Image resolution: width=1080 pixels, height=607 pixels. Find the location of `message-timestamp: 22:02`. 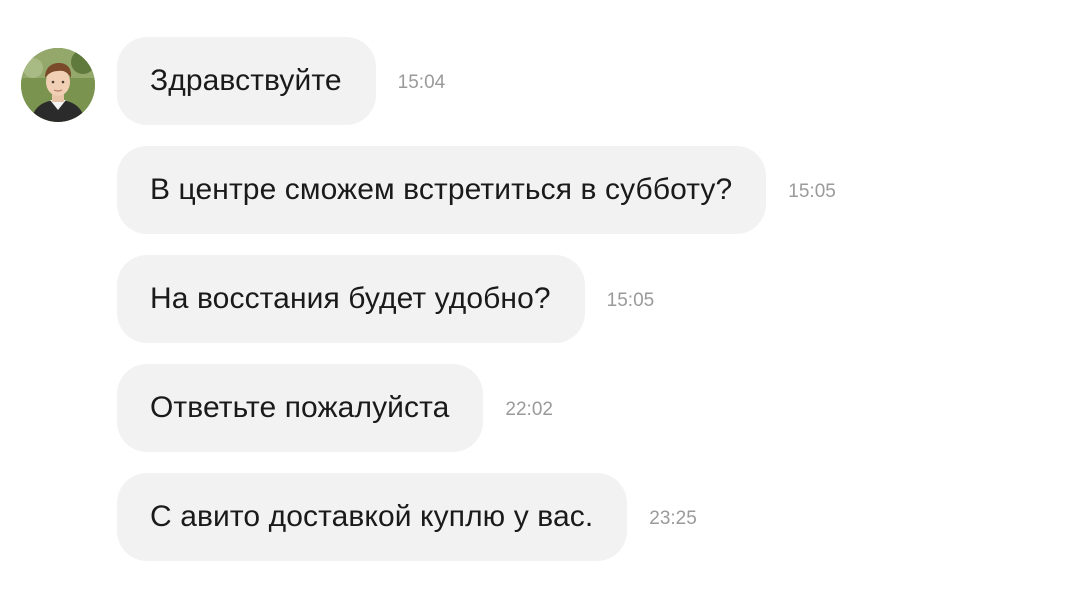

message-timestamp: 22:02 is located at coordinates (529, 409).